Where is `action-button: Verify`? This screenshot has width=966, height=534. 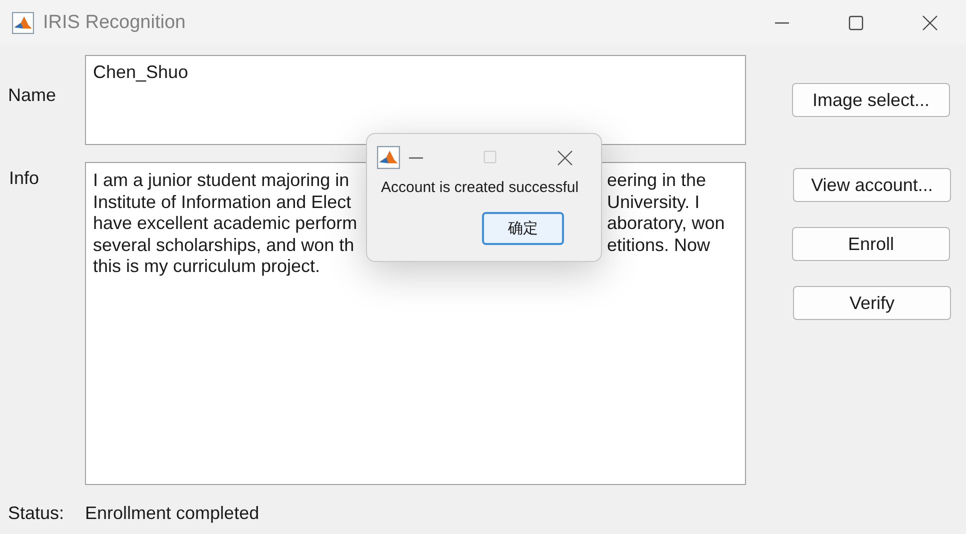 action-button: Verify is located at coordinates (872, 303).